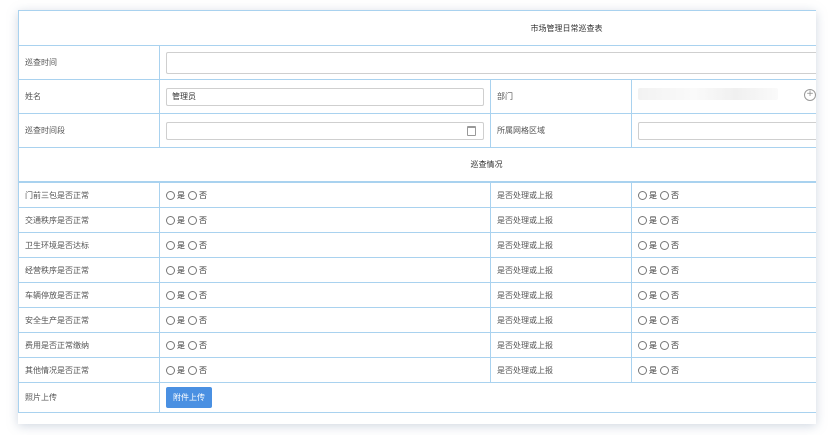 The width and height of the screenshot is (832, 435). Describe the element at coordinates (325, 130) in the screenshot. I see `period-input` at that location.